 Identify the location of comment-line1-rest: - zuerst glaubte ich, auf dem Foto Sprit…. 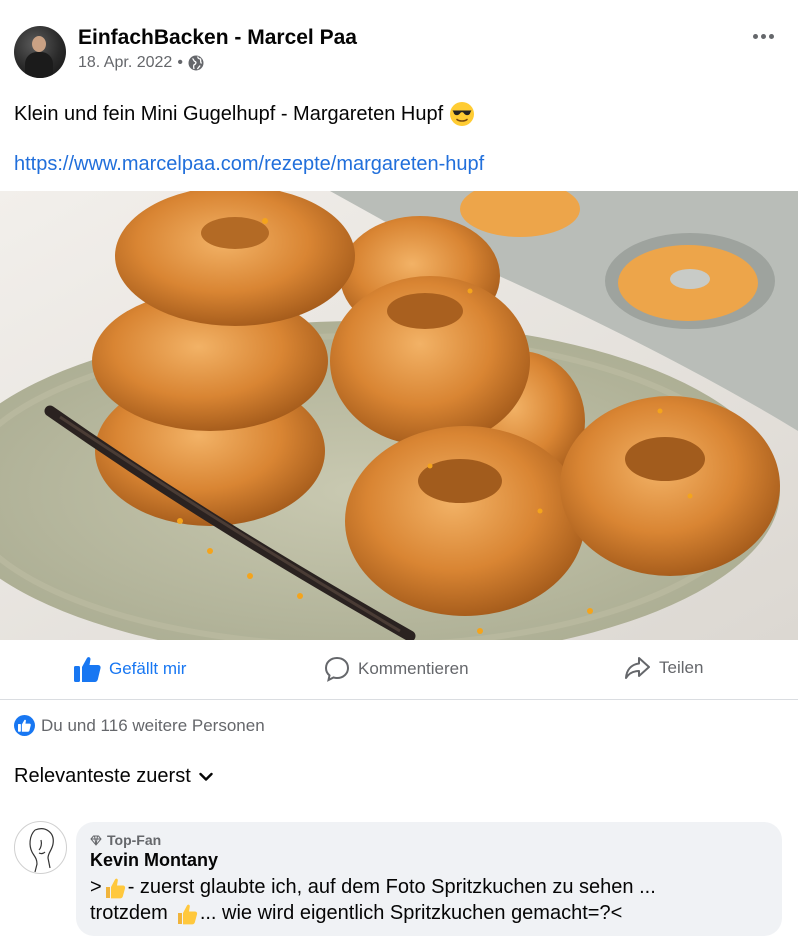
(391, 887).